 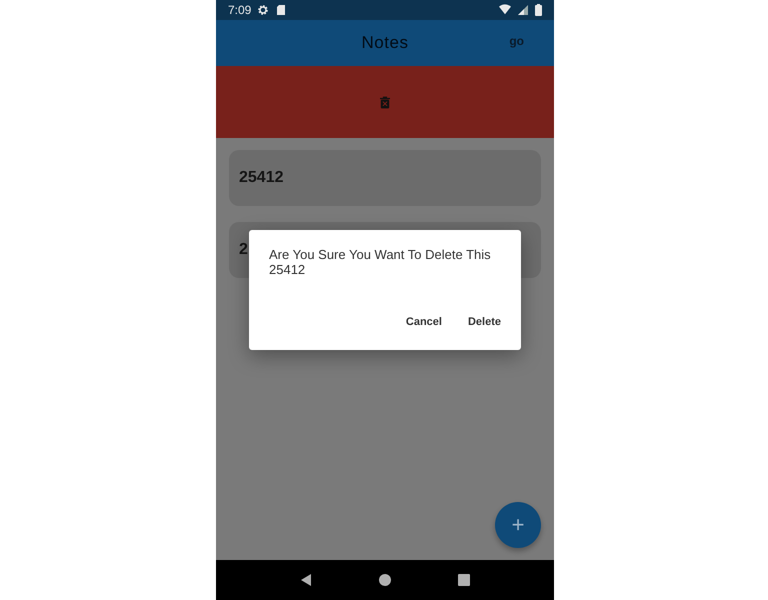 I want to click on dialog-message: Are You Sure You Want To Delete This 25412, so click(x=380, y=263).